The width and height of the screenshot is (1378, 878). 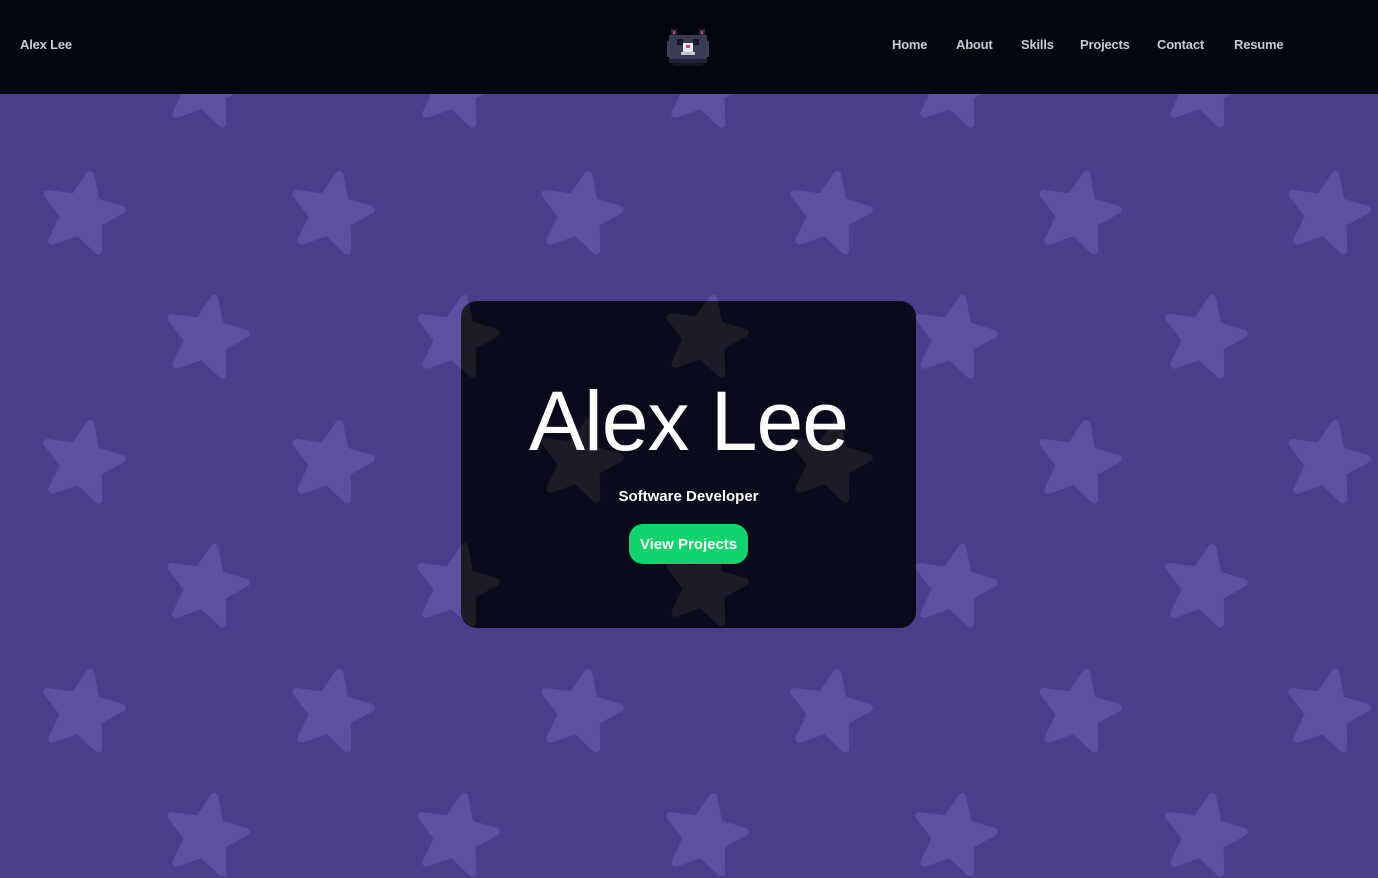 I want to click on brand-link: Alex Lee, so click(x=46, y=44).